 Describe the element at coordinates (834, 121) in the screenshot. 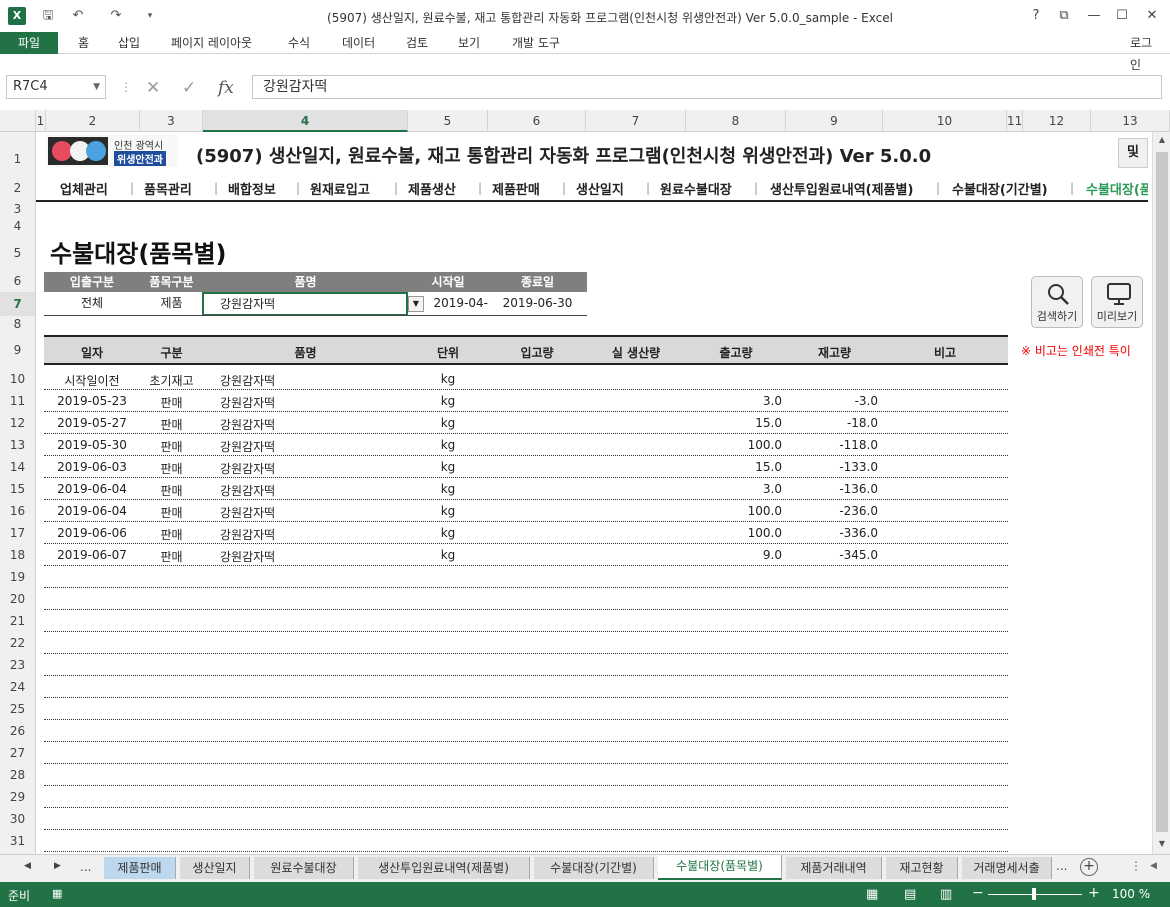

I see `column-header: 9` at that location.